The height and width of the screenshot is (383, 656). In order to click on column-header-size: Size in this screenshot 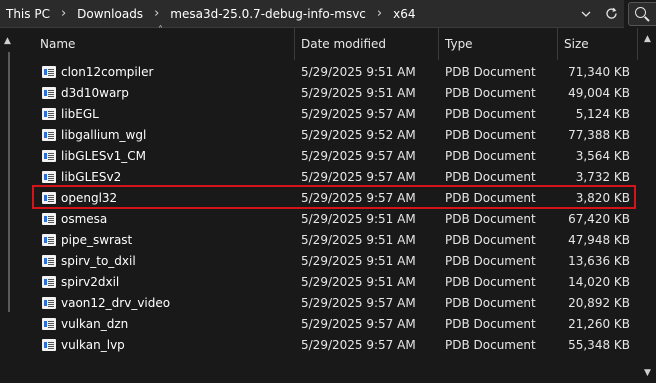, I will do `click(598, 44)`.